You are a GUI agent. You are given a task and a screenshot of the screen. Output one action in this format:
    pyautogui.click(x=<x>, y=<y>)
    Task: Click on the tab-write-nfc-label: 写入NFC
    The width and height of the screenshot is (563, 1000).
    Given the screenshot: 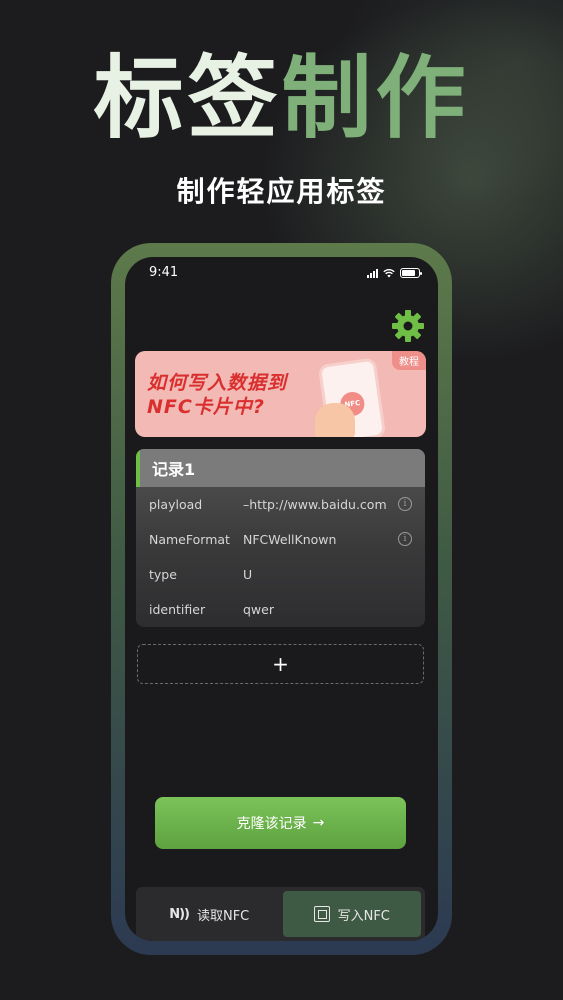 What is the action you would take?
    pyautogui.click(x=363, y=916)
    